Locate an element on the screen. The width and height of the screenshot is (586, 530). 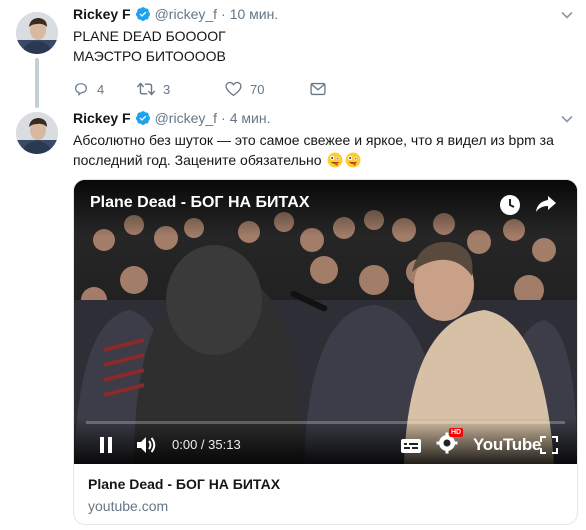
direct-message-button is located at coordinates (322, 89).